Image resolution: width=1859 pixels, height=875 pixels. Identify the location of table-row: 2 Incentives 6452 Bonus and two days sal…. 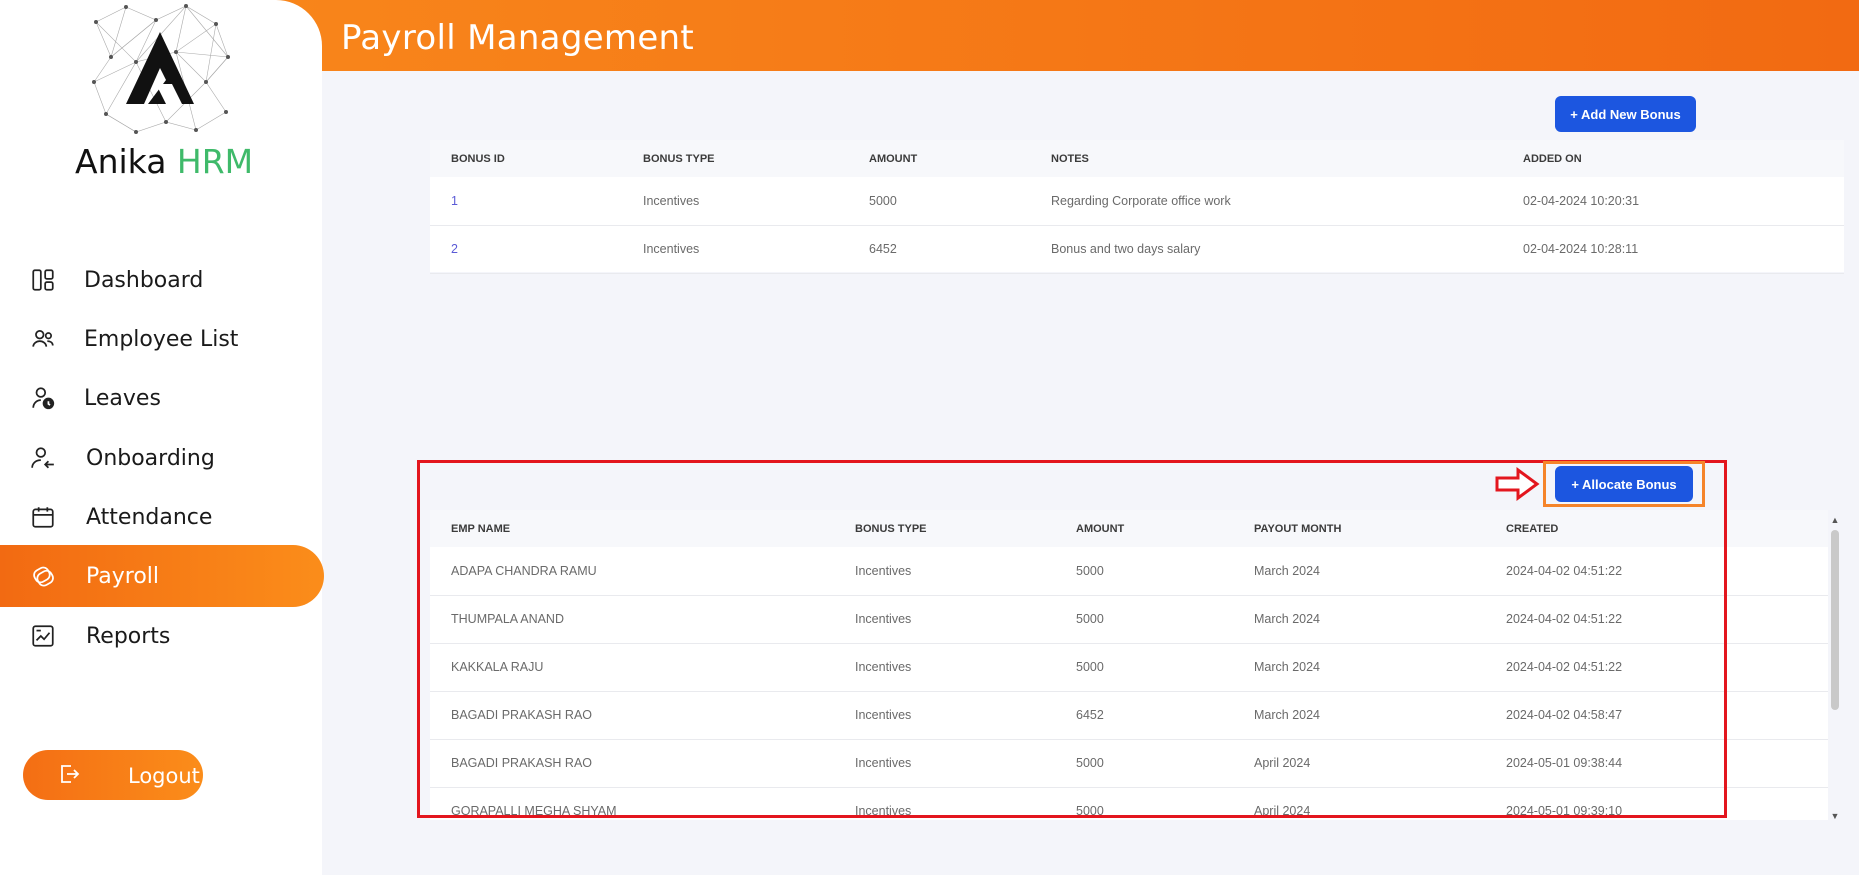
(1137, 249).